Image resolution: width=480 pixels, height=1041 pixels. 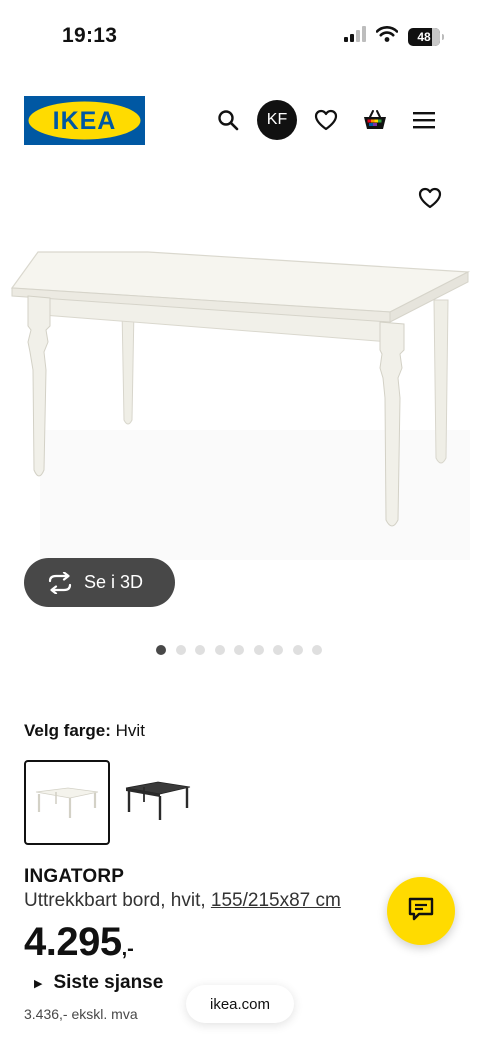 I want to click on site-header: IKEA KF, so click(x=240, y=121).